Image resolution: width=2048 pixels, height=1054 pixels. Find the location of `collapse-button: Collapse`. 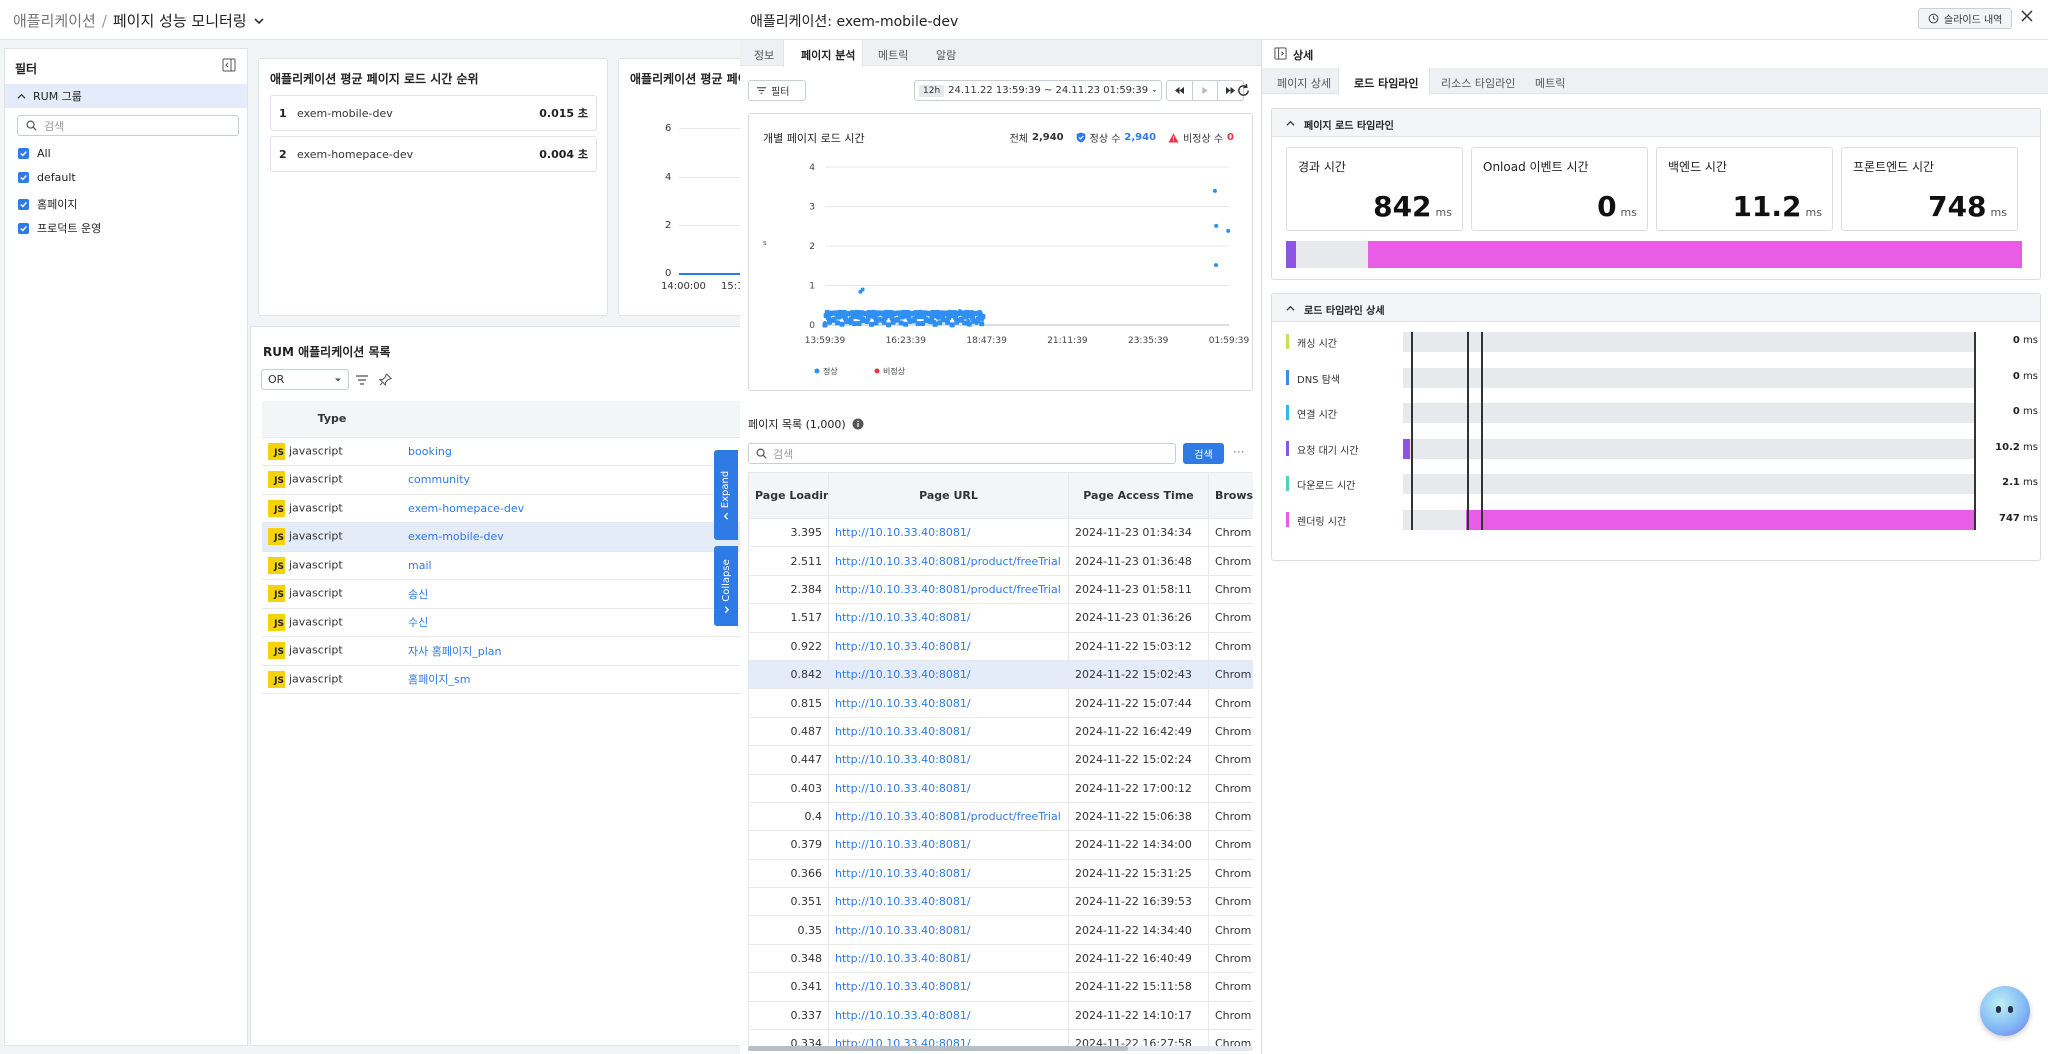

collapse-button: Collapse is located at coordinates (726, 586).